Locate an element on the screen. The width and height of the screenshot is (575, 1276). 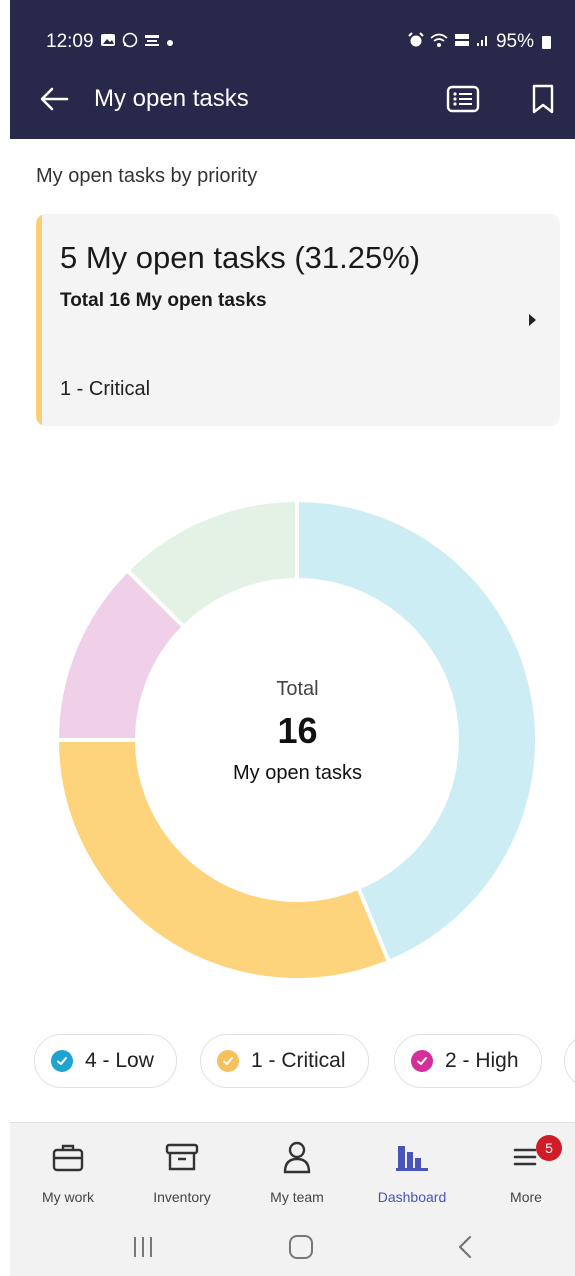
archive-box-icon is located at coordinates (182, 1157).